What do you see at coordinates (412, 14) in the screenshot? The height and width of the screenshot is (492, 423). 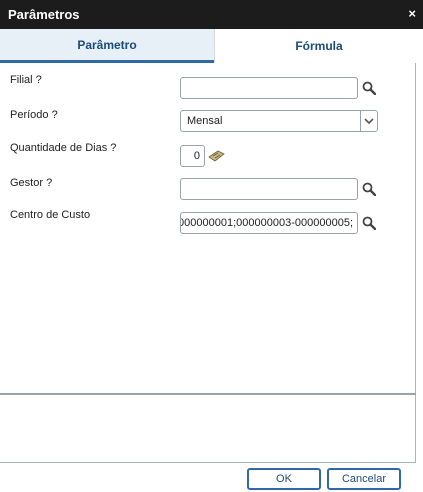 I see `close-icon: ×` at bounding box center [412, 14].